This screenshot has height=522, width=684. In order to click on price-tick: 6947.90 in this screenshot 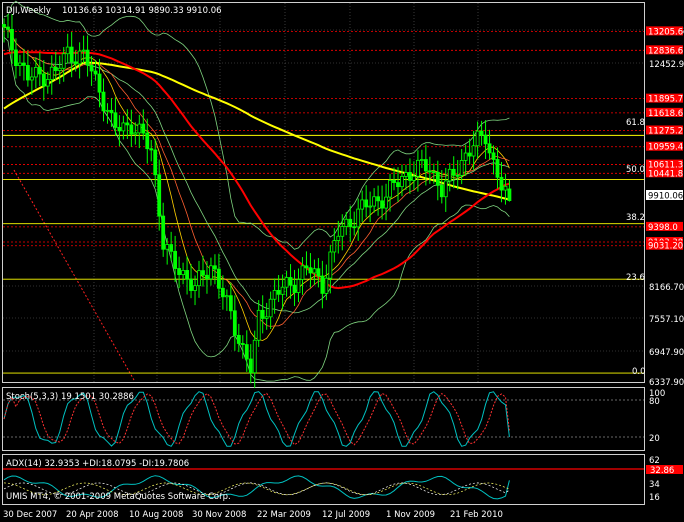, I will do `click(666, 353)`.